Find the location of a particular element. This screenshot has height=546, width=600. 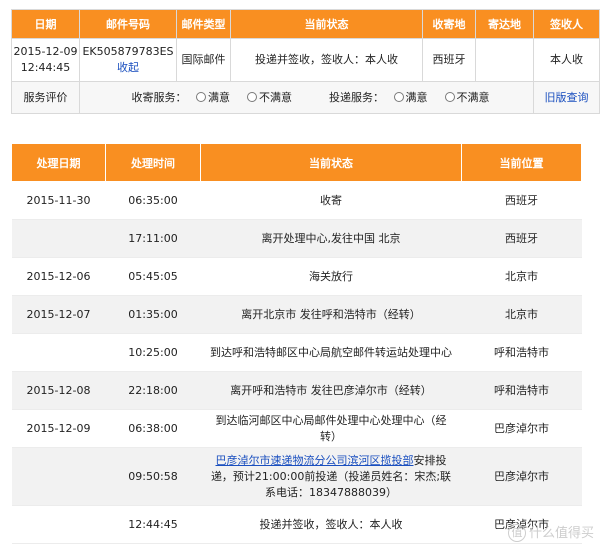

row-status: 到达呼和浩特邮区中心局航空邮件转运站处理中心 is located at coordinates (331, 352).